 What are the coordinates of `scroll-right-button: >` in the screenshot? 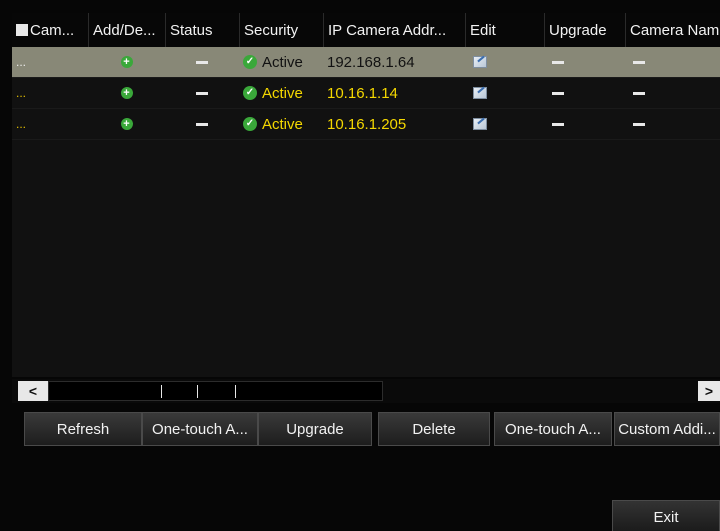 It's located at (709, 391).